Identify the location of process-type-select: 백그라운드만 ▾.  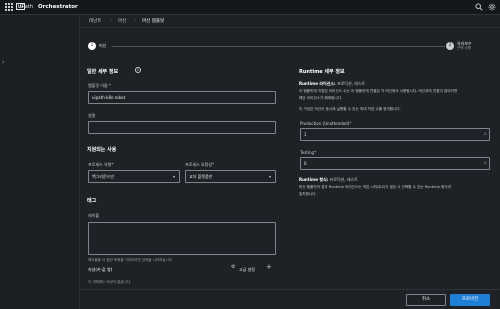
(134, 176).